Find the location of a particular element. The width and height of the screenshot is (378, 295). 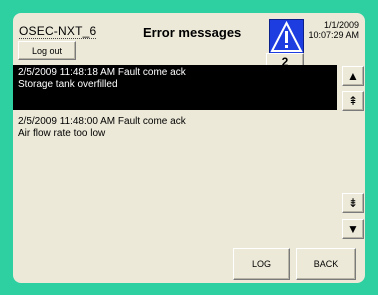

logout-button-label: Log out is located at coordinates (47, 50).